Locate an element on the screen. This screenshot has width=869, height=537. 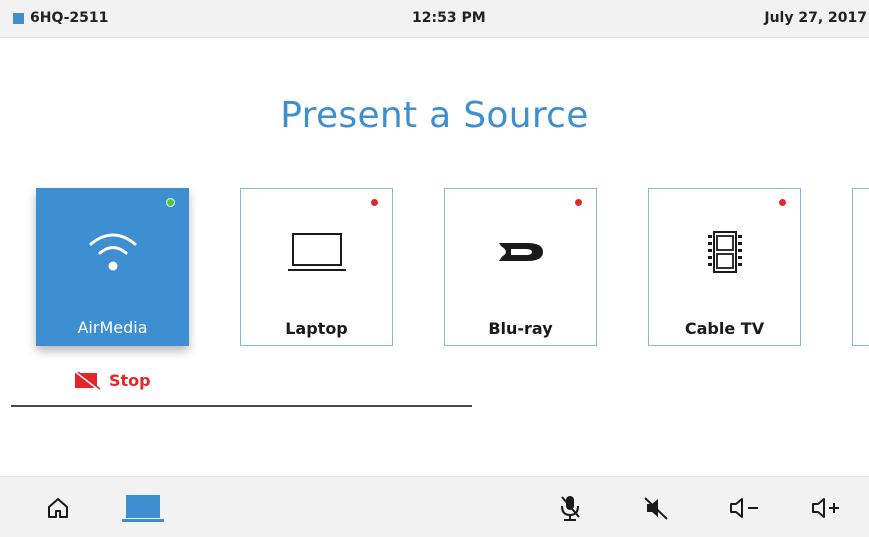
room-indicator: 6HQ-2511 is located at coordinates (60, 18).